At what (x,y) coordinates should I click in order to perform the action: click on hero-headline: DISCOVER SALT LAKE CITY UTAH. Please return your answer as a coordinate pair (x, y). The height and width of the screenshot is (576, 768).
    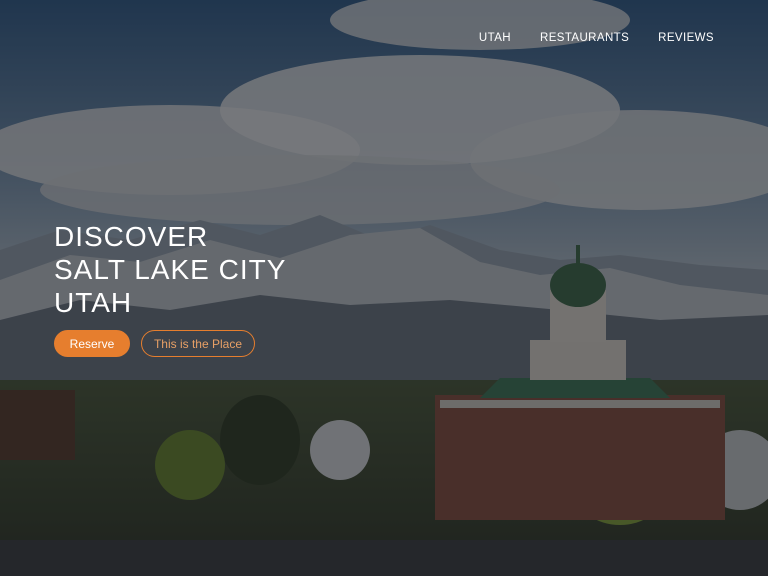
    Looking at the image, I should click on (170, 269).